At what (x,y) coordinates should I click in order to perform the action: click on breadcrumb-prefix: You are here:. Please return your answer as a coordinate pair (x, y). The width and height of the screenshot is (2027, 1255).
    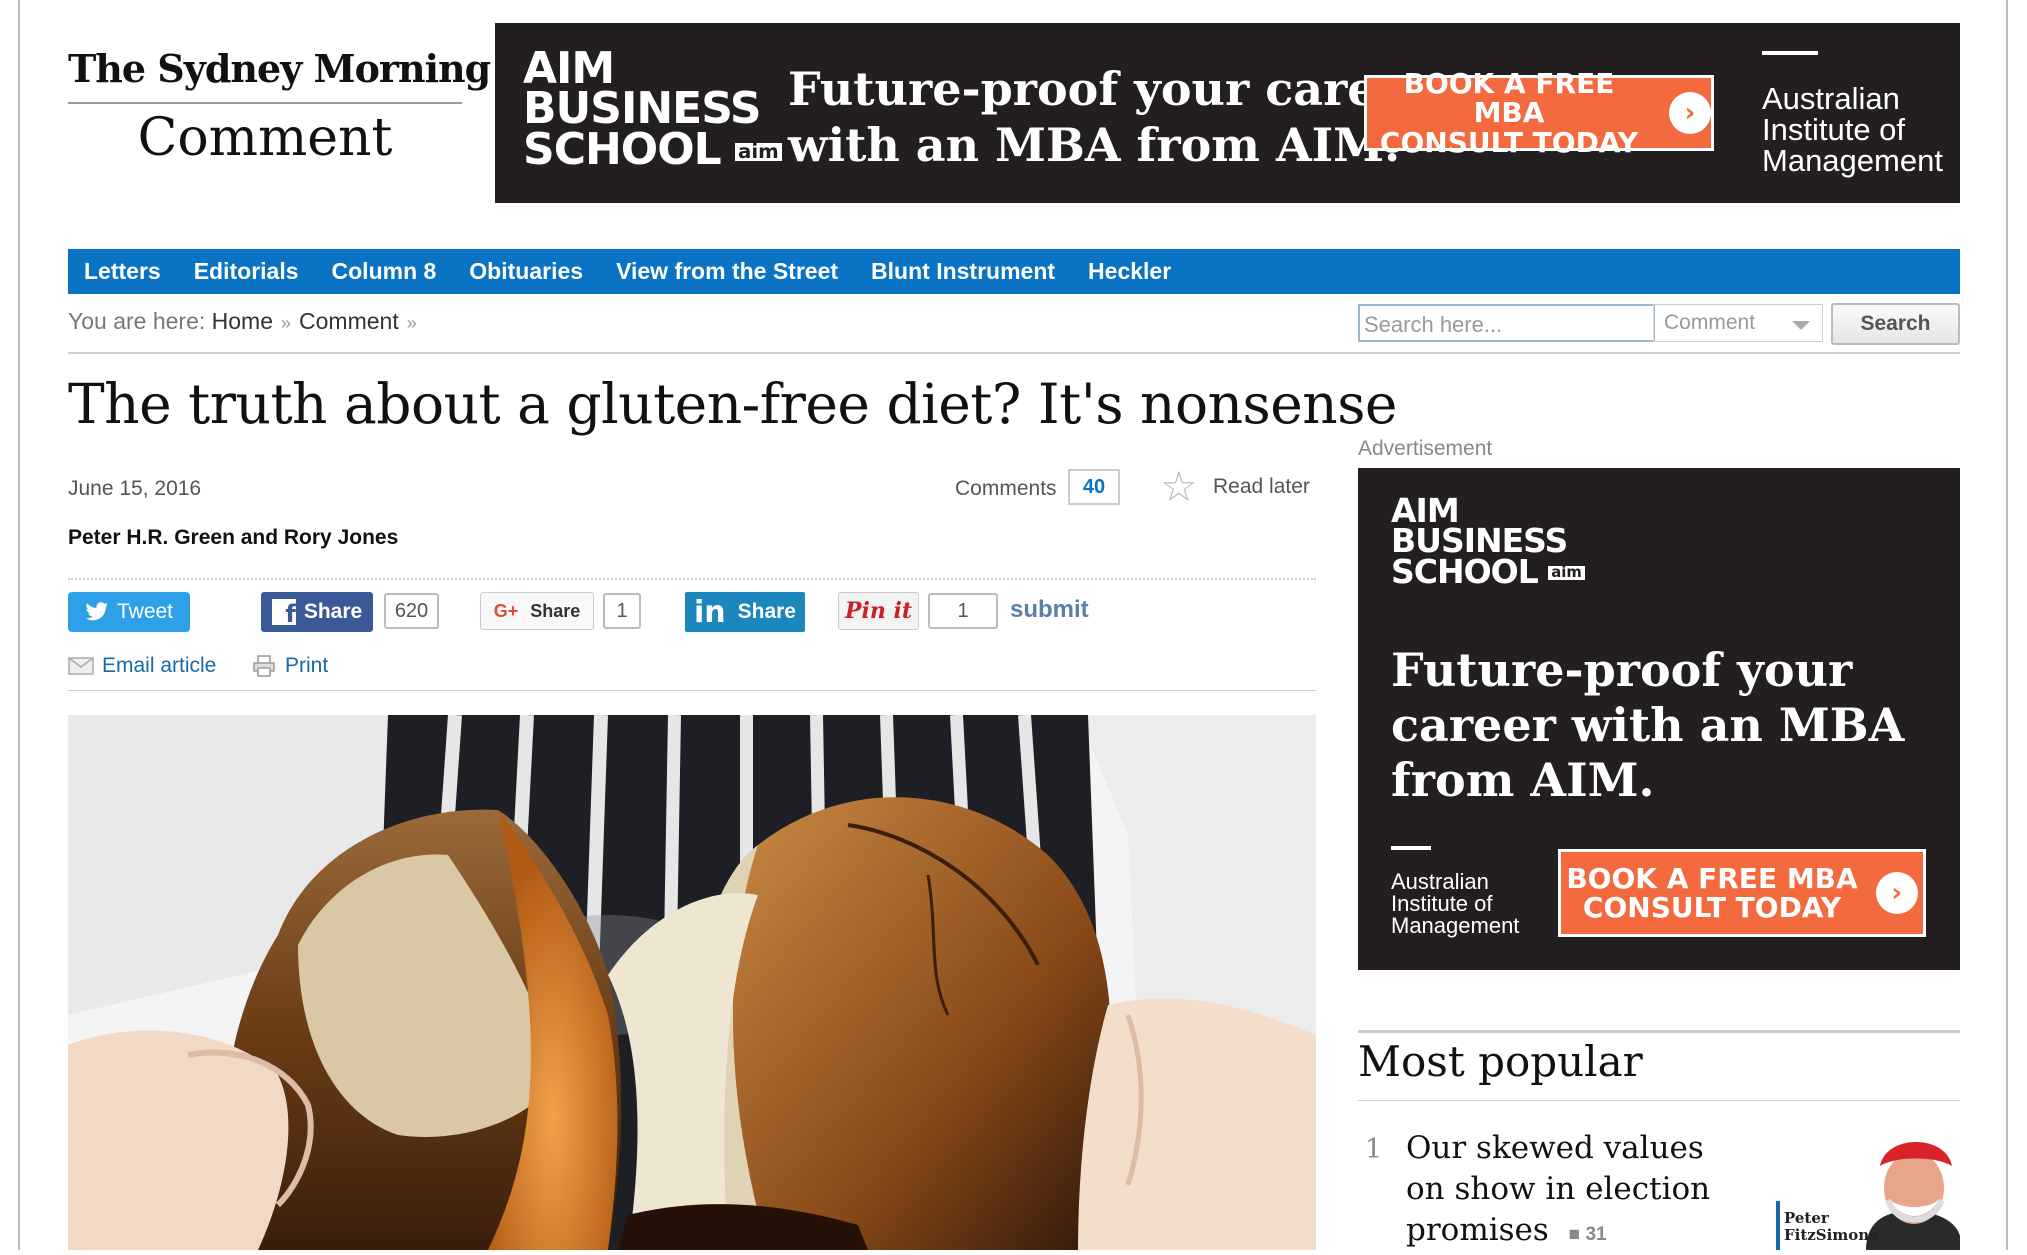
    Looking at the image, I should click on (137, 321).